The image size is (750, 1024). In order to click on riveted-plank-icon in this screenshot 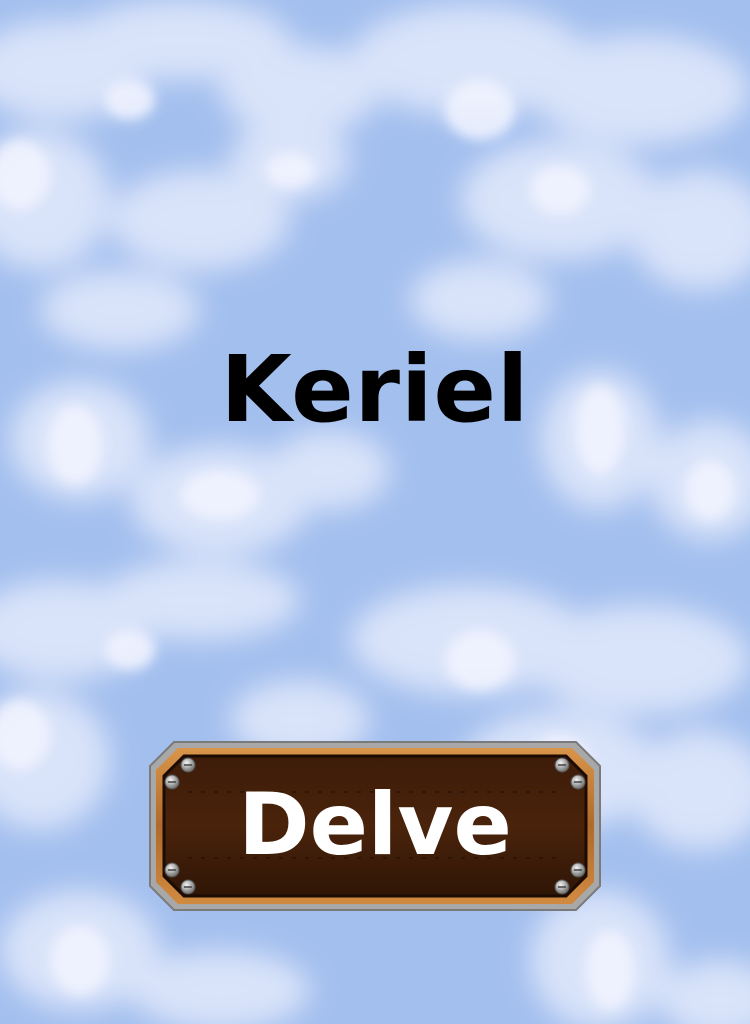, I will do `click(375, 826)`.